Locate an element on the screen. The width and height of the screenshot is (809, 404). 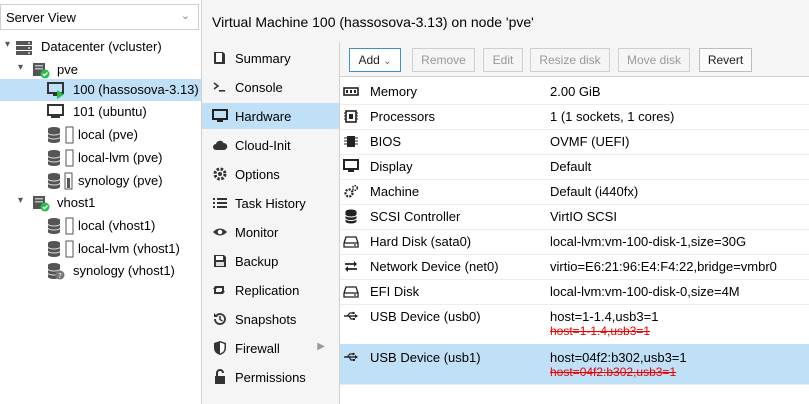
tab-firewall: Firewall ▶ is located at coordinates (270, 348).